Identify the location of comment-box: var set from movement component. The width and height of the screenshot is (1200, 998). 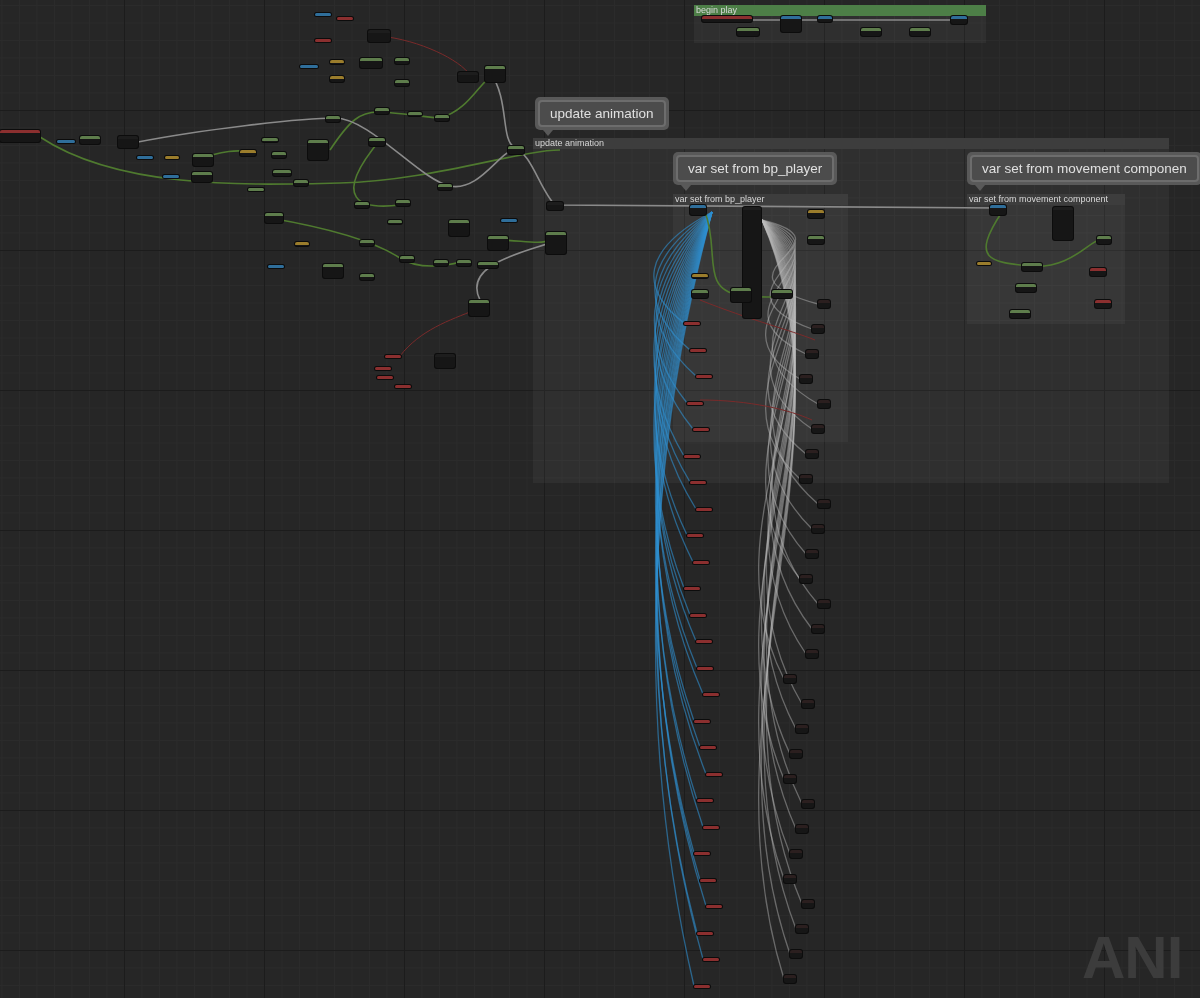
(1046, 259).